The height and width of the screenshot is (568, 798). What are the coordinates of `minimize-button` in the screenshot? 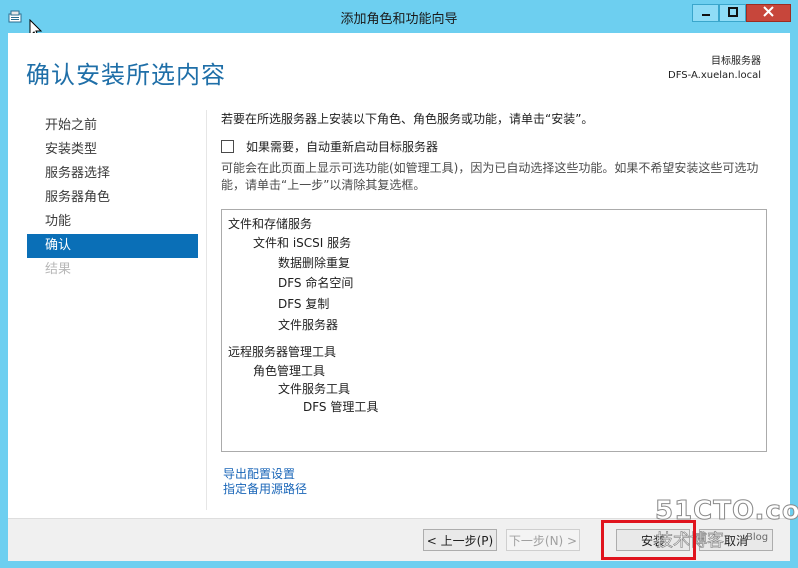 It's located at (705, 13).